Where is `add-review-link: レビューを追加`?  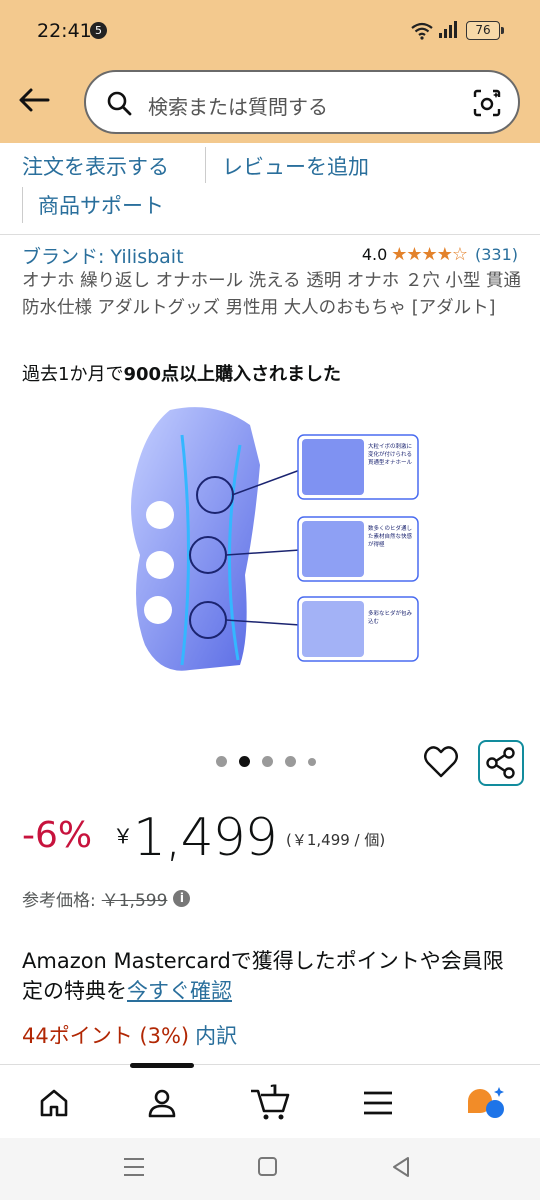 add-review-link: レビューを追加 is located at coordinates (295, 166).